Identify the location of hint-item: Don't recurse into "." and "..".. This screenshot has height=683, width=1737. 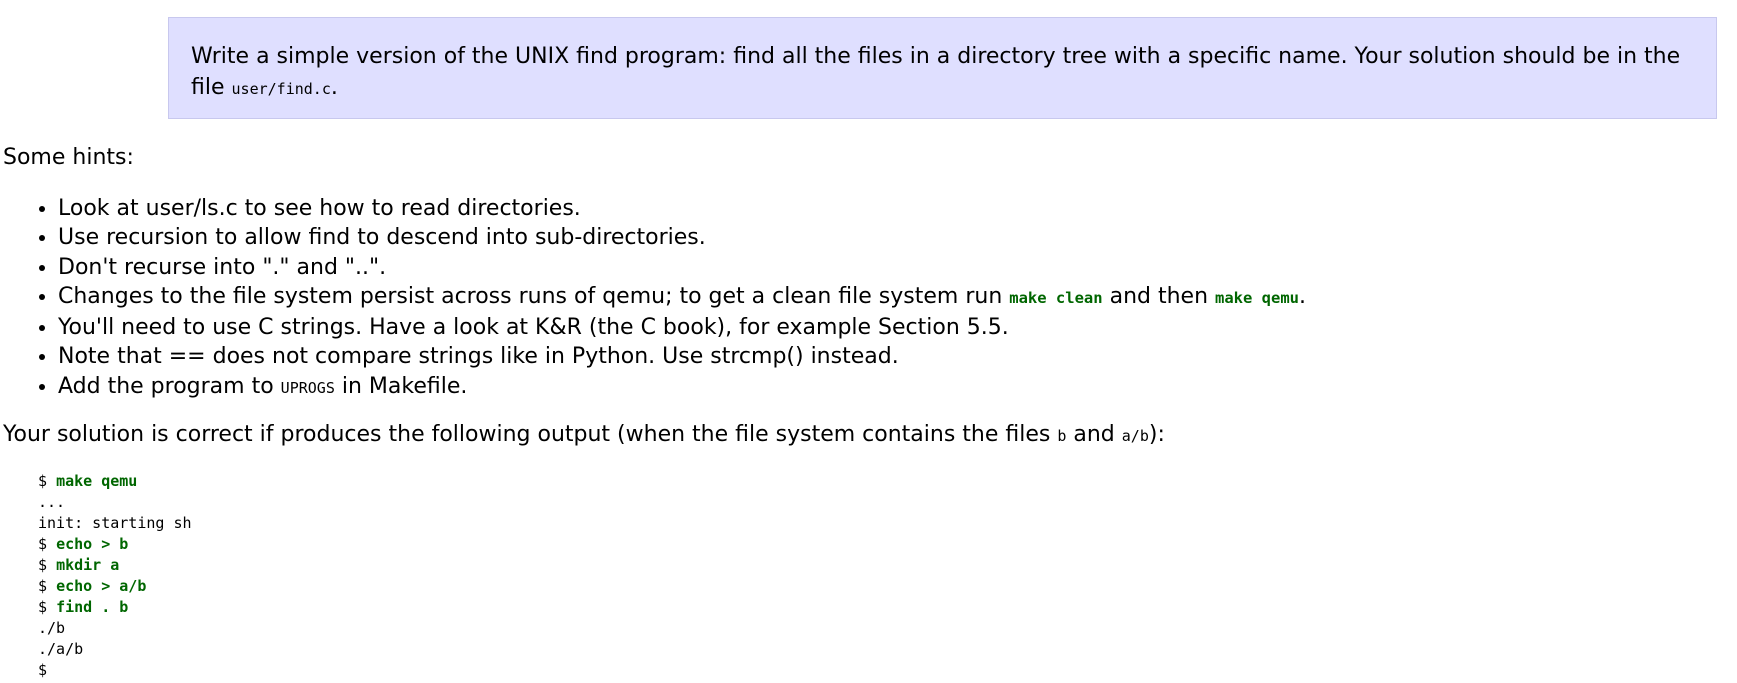
(682, 267).